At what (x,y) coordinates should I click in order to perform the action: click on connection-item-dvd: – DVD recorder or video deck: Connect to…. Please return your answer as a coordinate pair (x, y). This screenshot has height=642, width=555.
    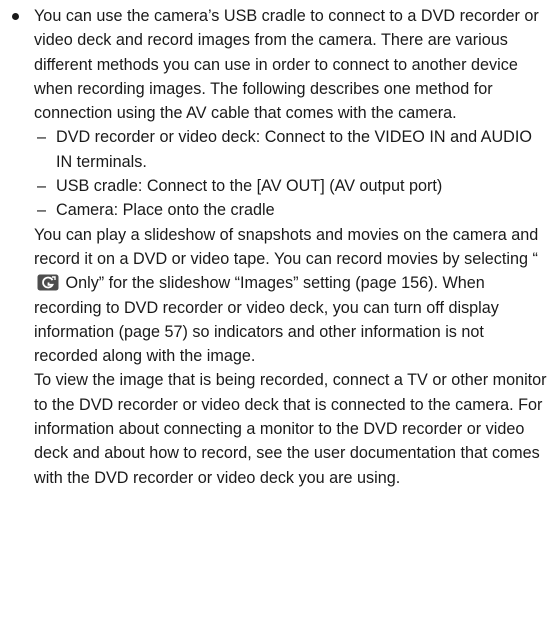
    Looking at the image, I should click on (293, 149).